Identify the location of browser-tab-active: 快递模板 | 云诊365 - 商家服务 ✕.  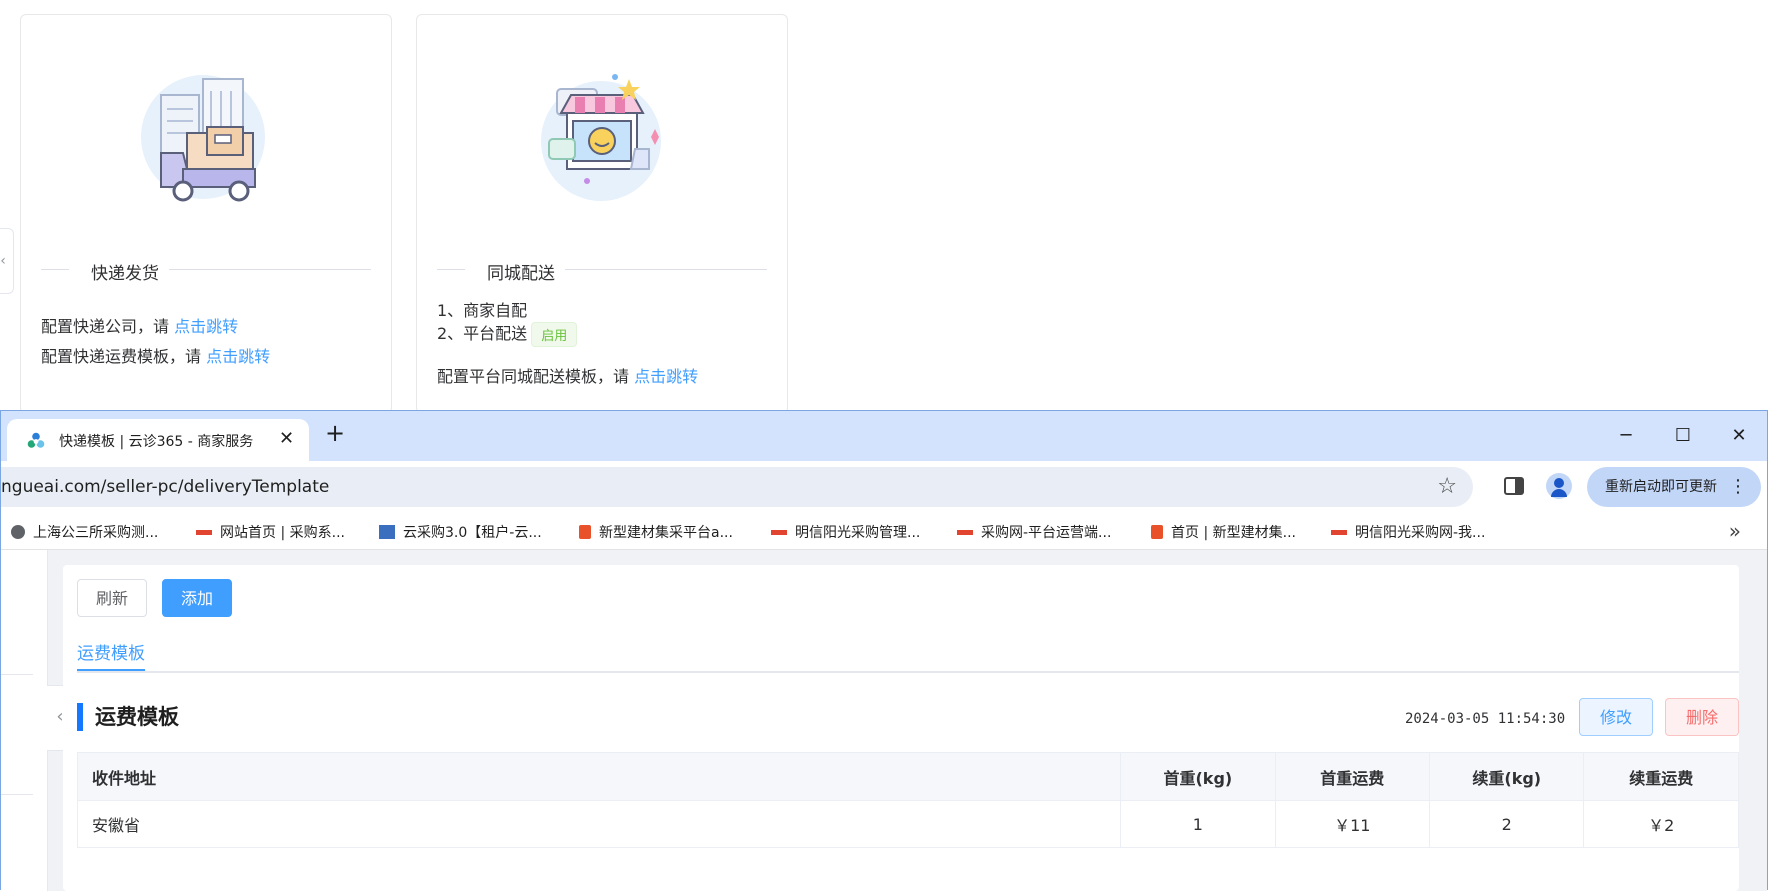
(158, 440).